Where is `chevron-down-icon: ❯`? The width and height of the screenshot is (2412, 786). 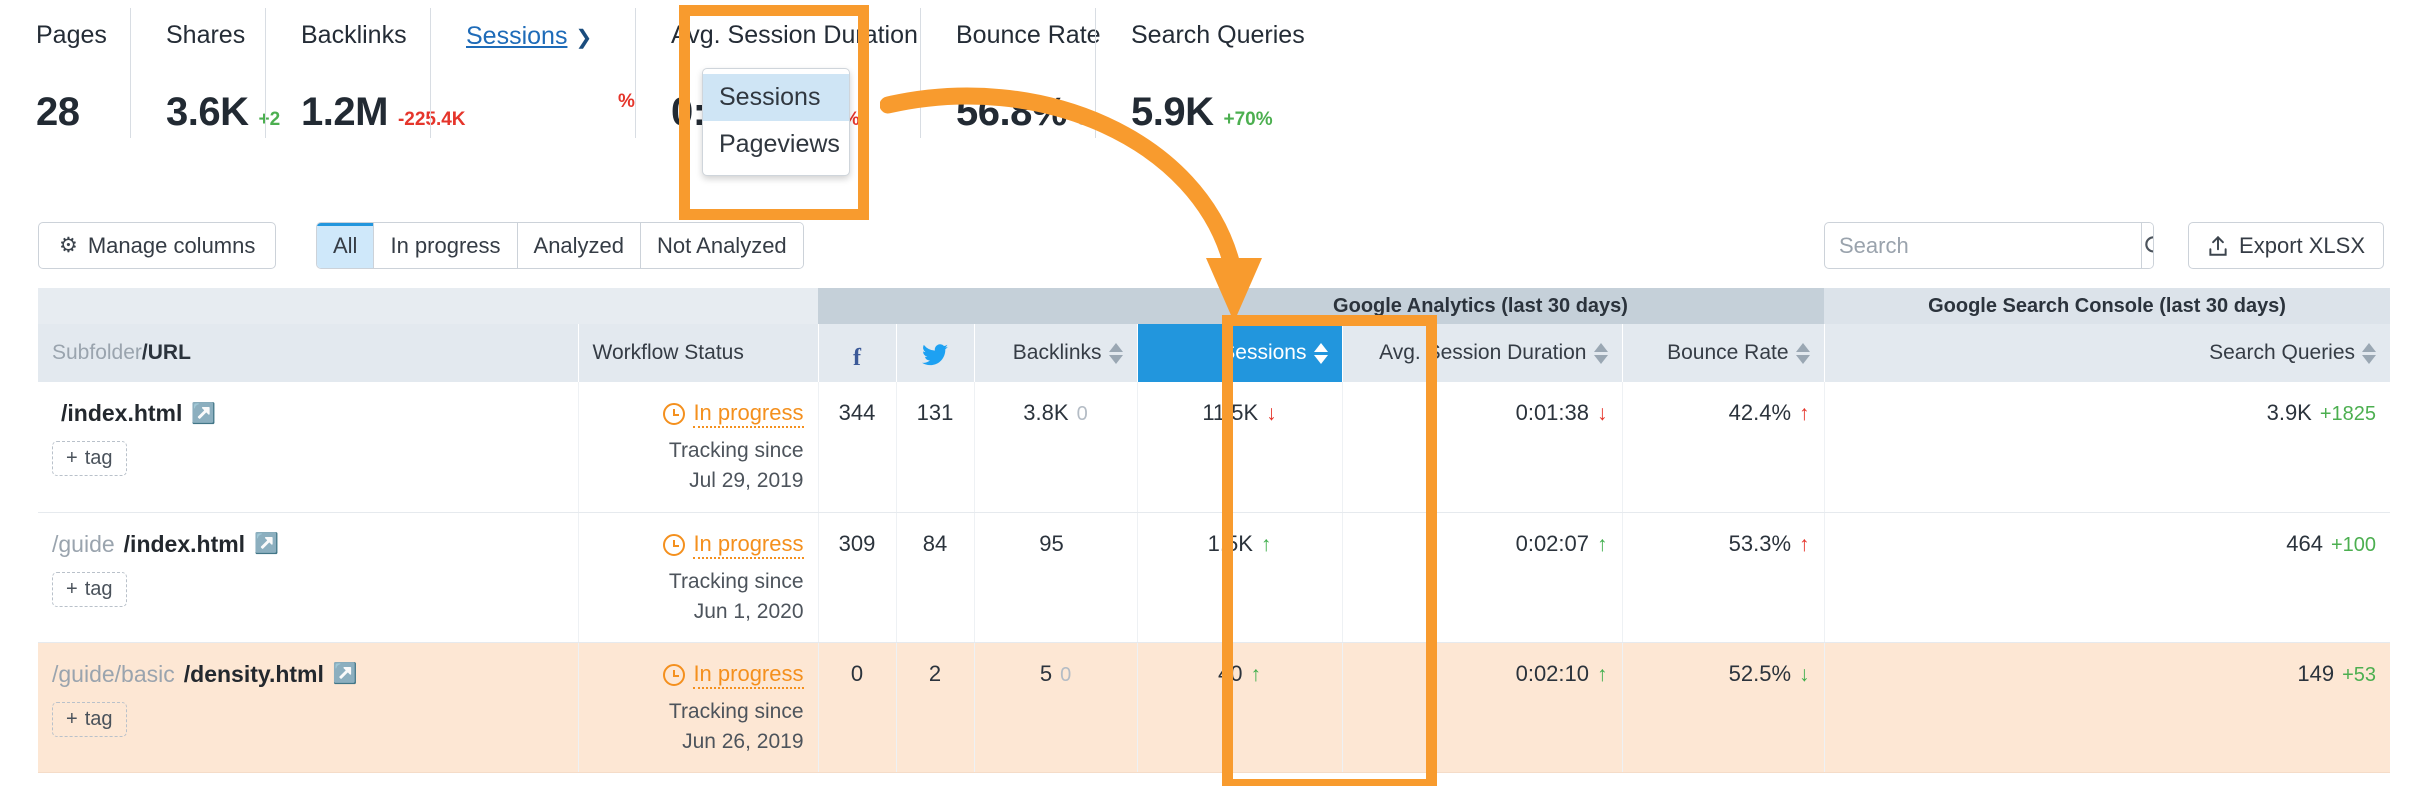
chevron-down-icon: ❯ is located at coordinates (583, 37).